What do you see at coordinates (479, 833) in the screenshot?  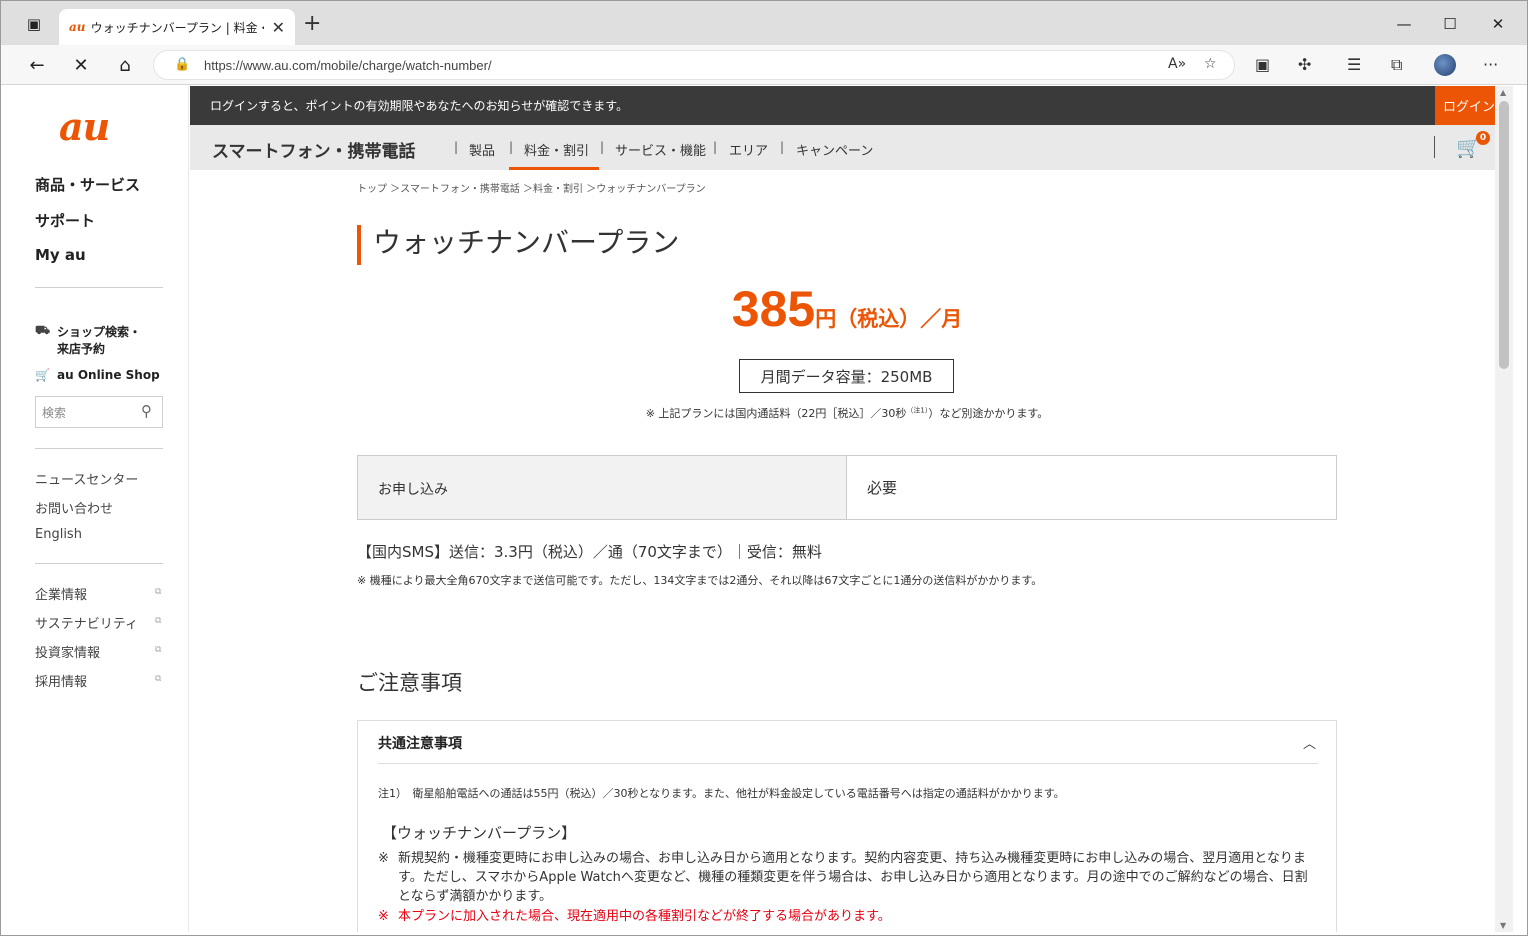 I see `plan-subheading: 【ウォッチナンバープラン】` at bounding box center [479, 833].